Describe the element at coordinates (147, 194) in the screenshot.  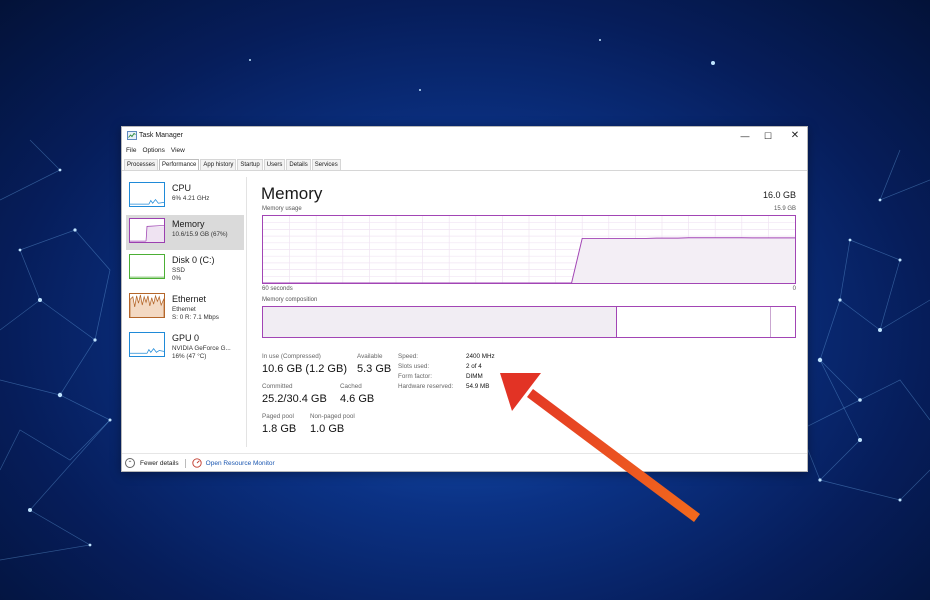
I see `cpu-graph-icon` at that location.